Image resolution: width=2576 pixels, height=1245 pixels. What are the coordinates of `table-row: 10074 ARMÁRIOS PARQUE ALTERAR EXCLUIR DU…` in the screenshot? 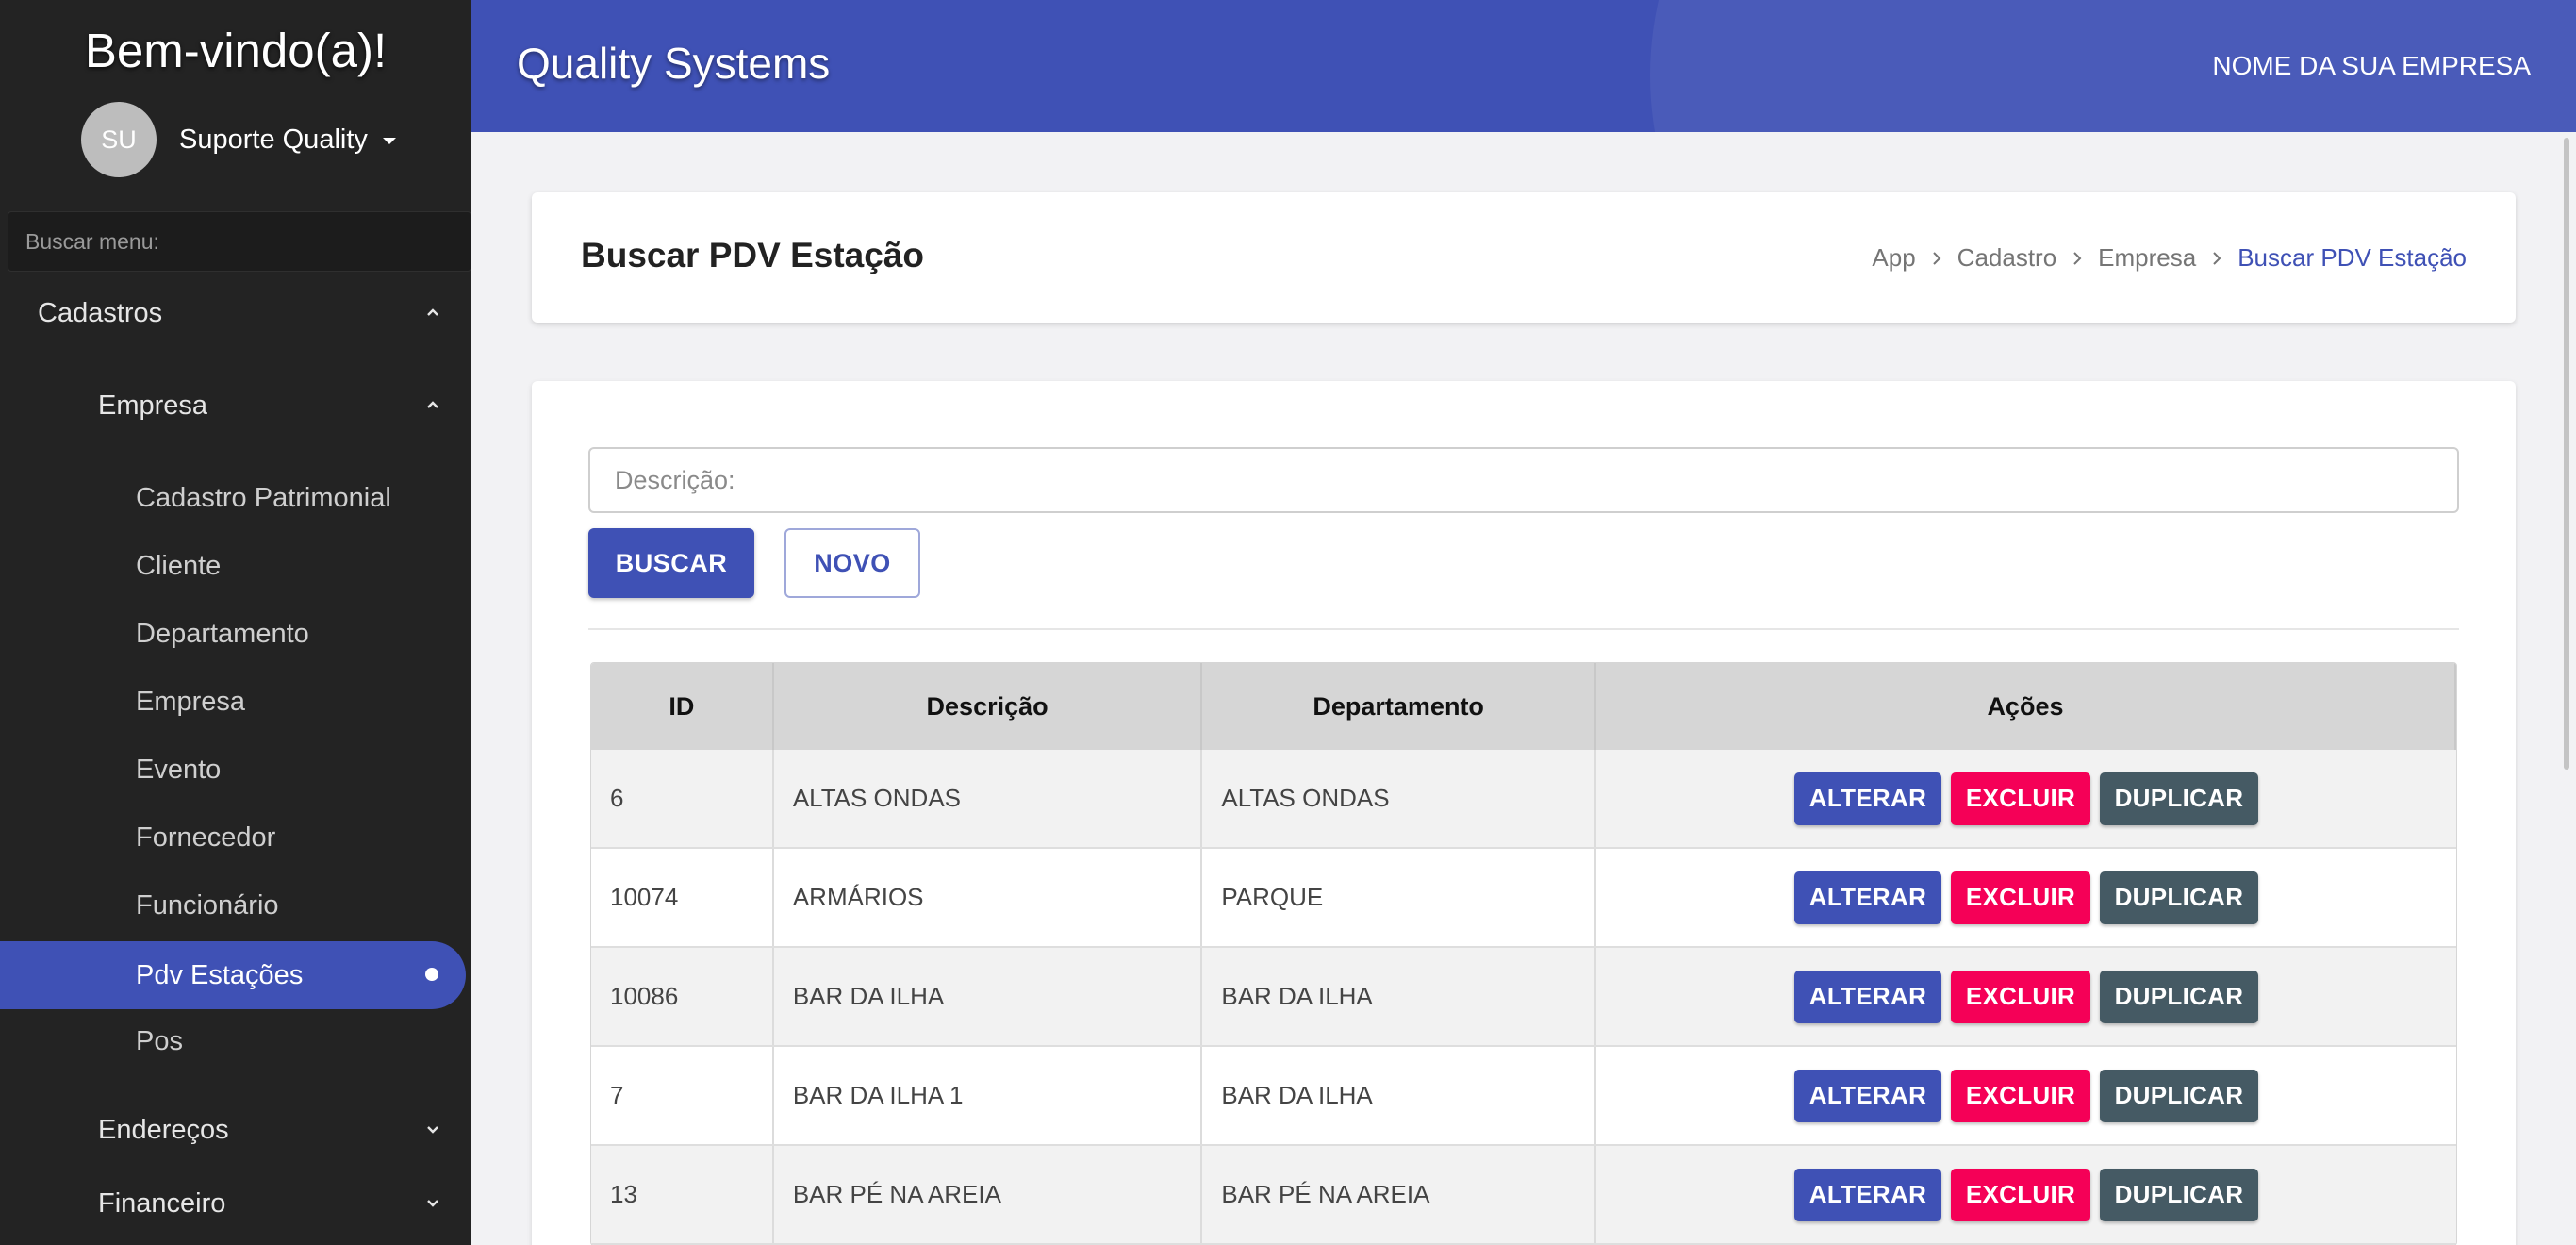 It's located at (1523, 899).